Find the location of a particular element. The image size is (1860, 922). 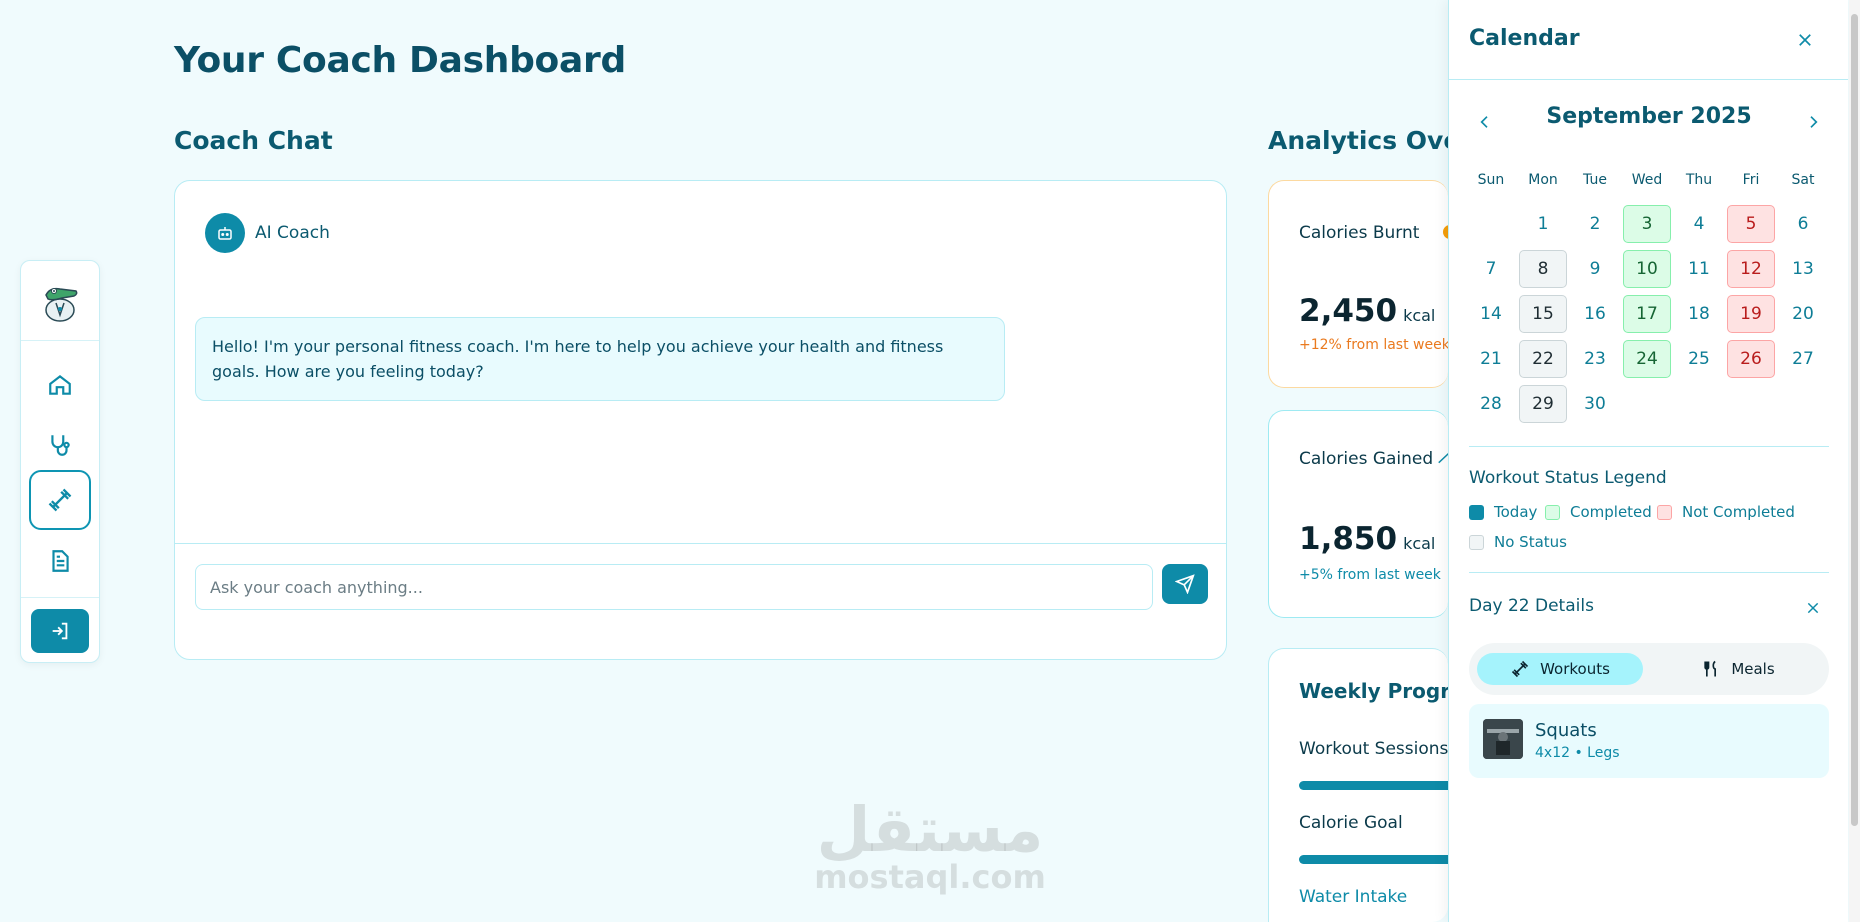

tab-workouts: Workouts is located at coordinates (1560, 669).